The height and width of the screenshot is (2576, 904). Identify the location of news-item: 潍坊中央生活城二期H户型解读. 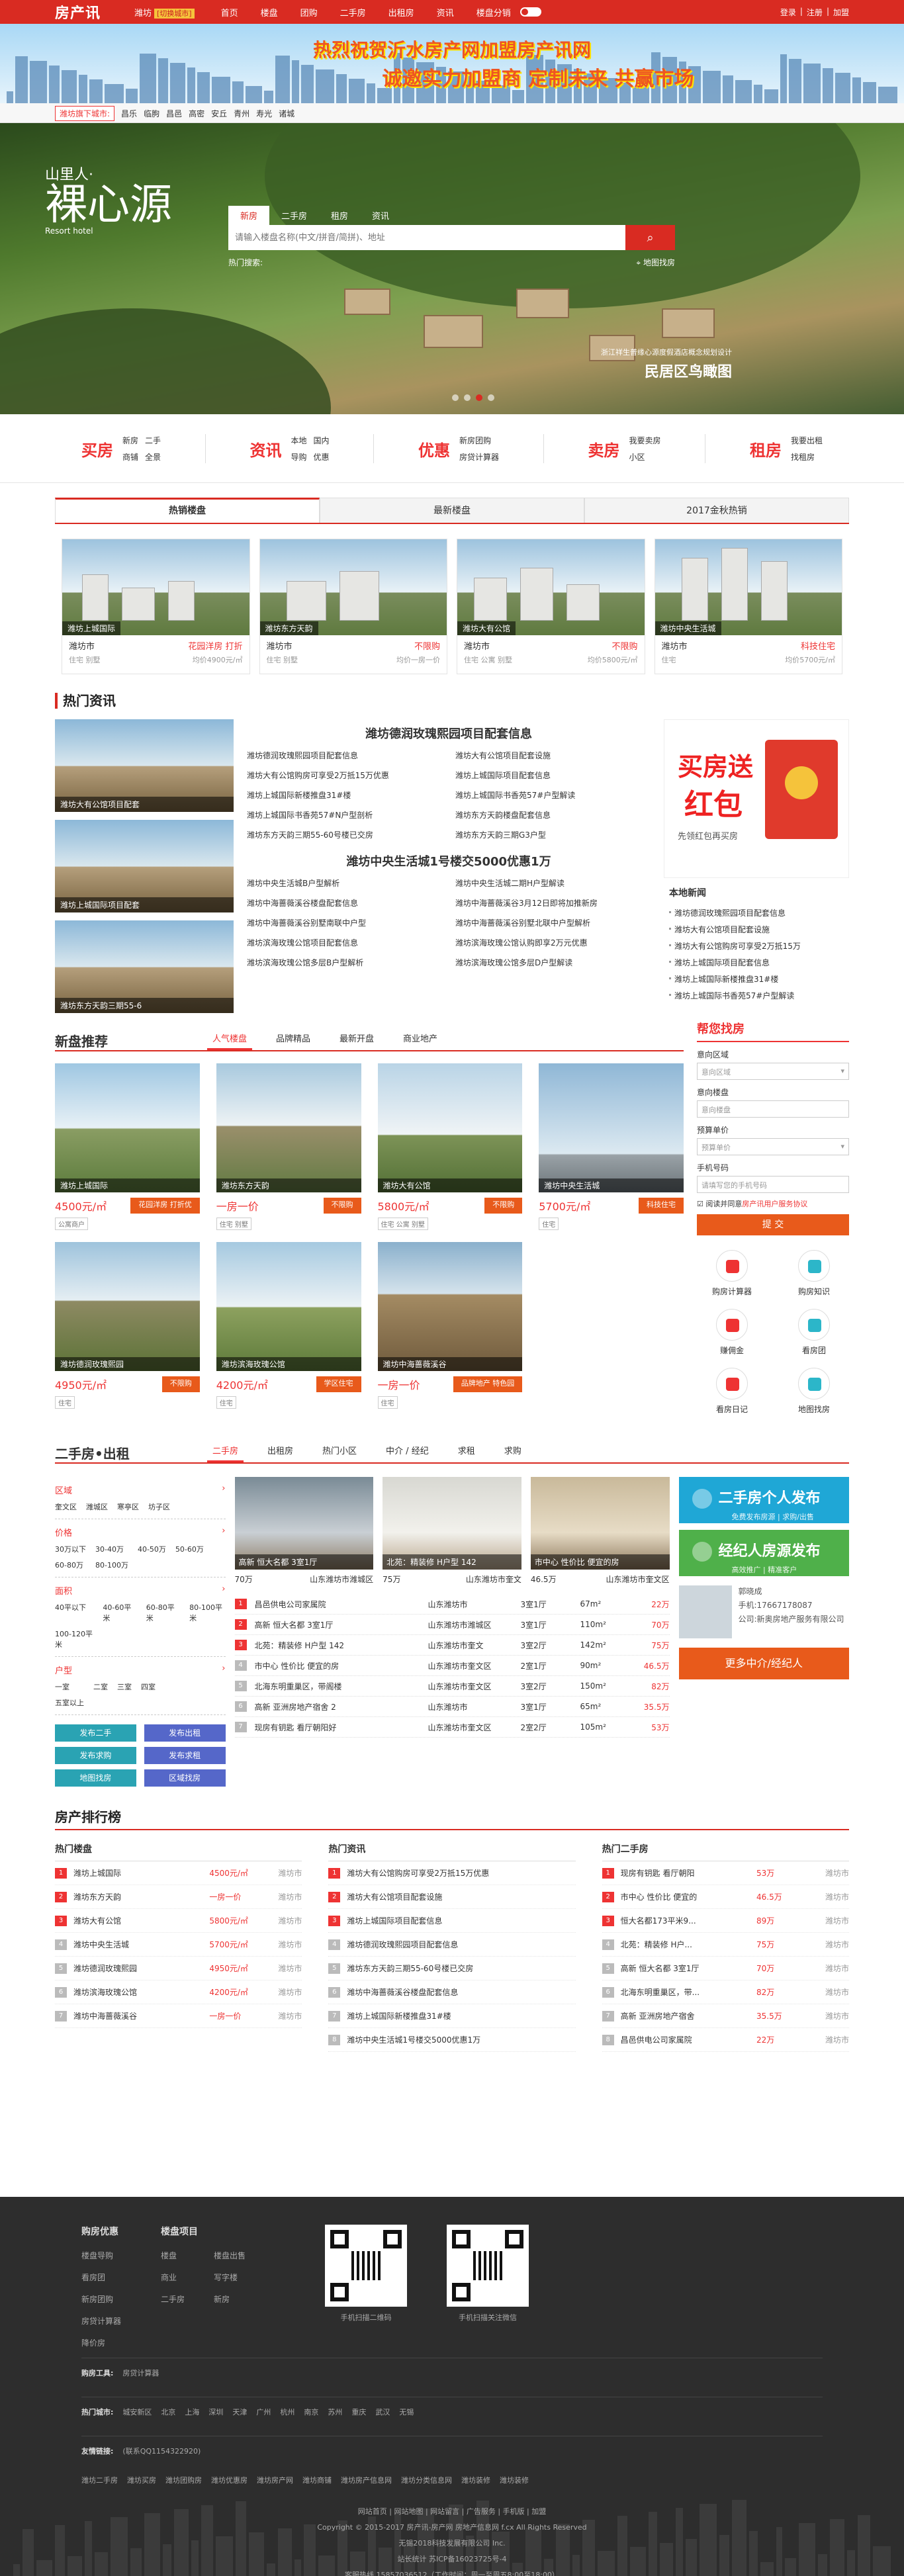
(553, 883).